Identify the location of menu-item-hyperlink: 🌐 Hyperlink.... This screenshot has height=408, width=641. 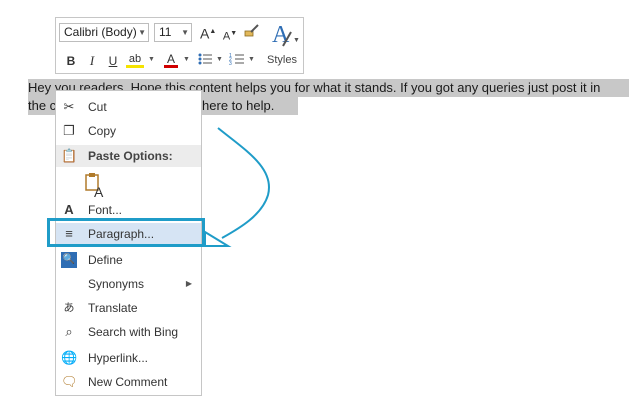
(128, 358).